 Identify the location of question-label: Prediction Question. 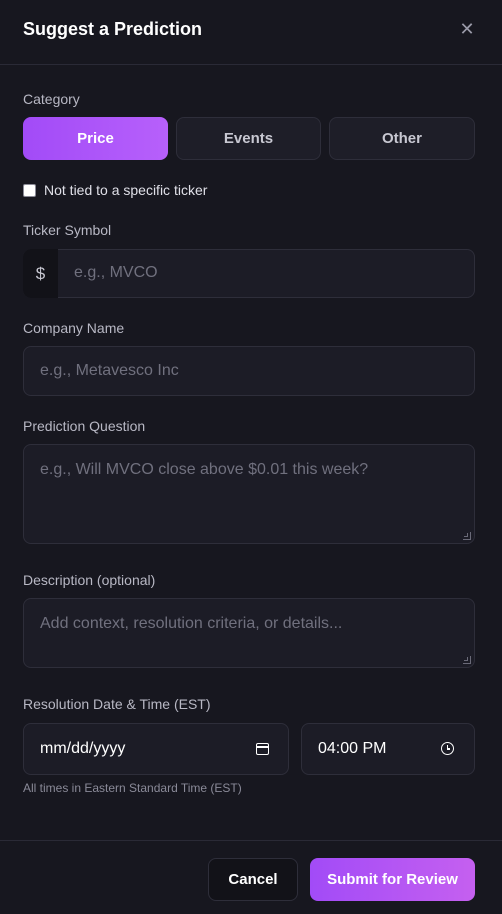
(84, 426).